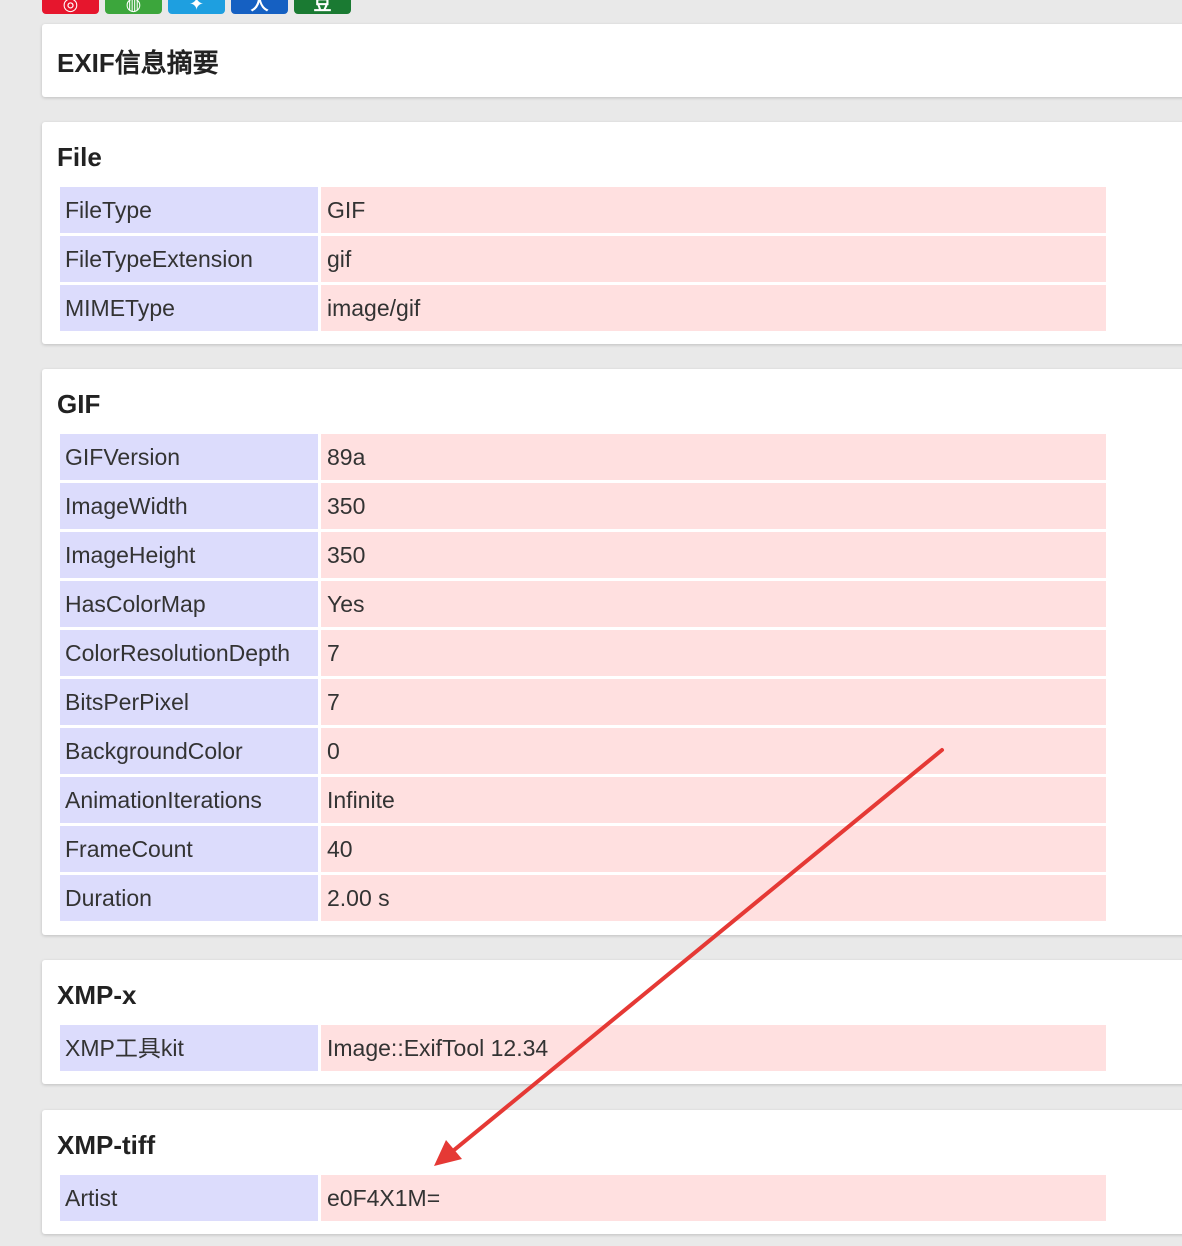  Describe the element at coordinates (133, 7) in the screenshot. I see `wechat-share-icon: ◍` at that location.